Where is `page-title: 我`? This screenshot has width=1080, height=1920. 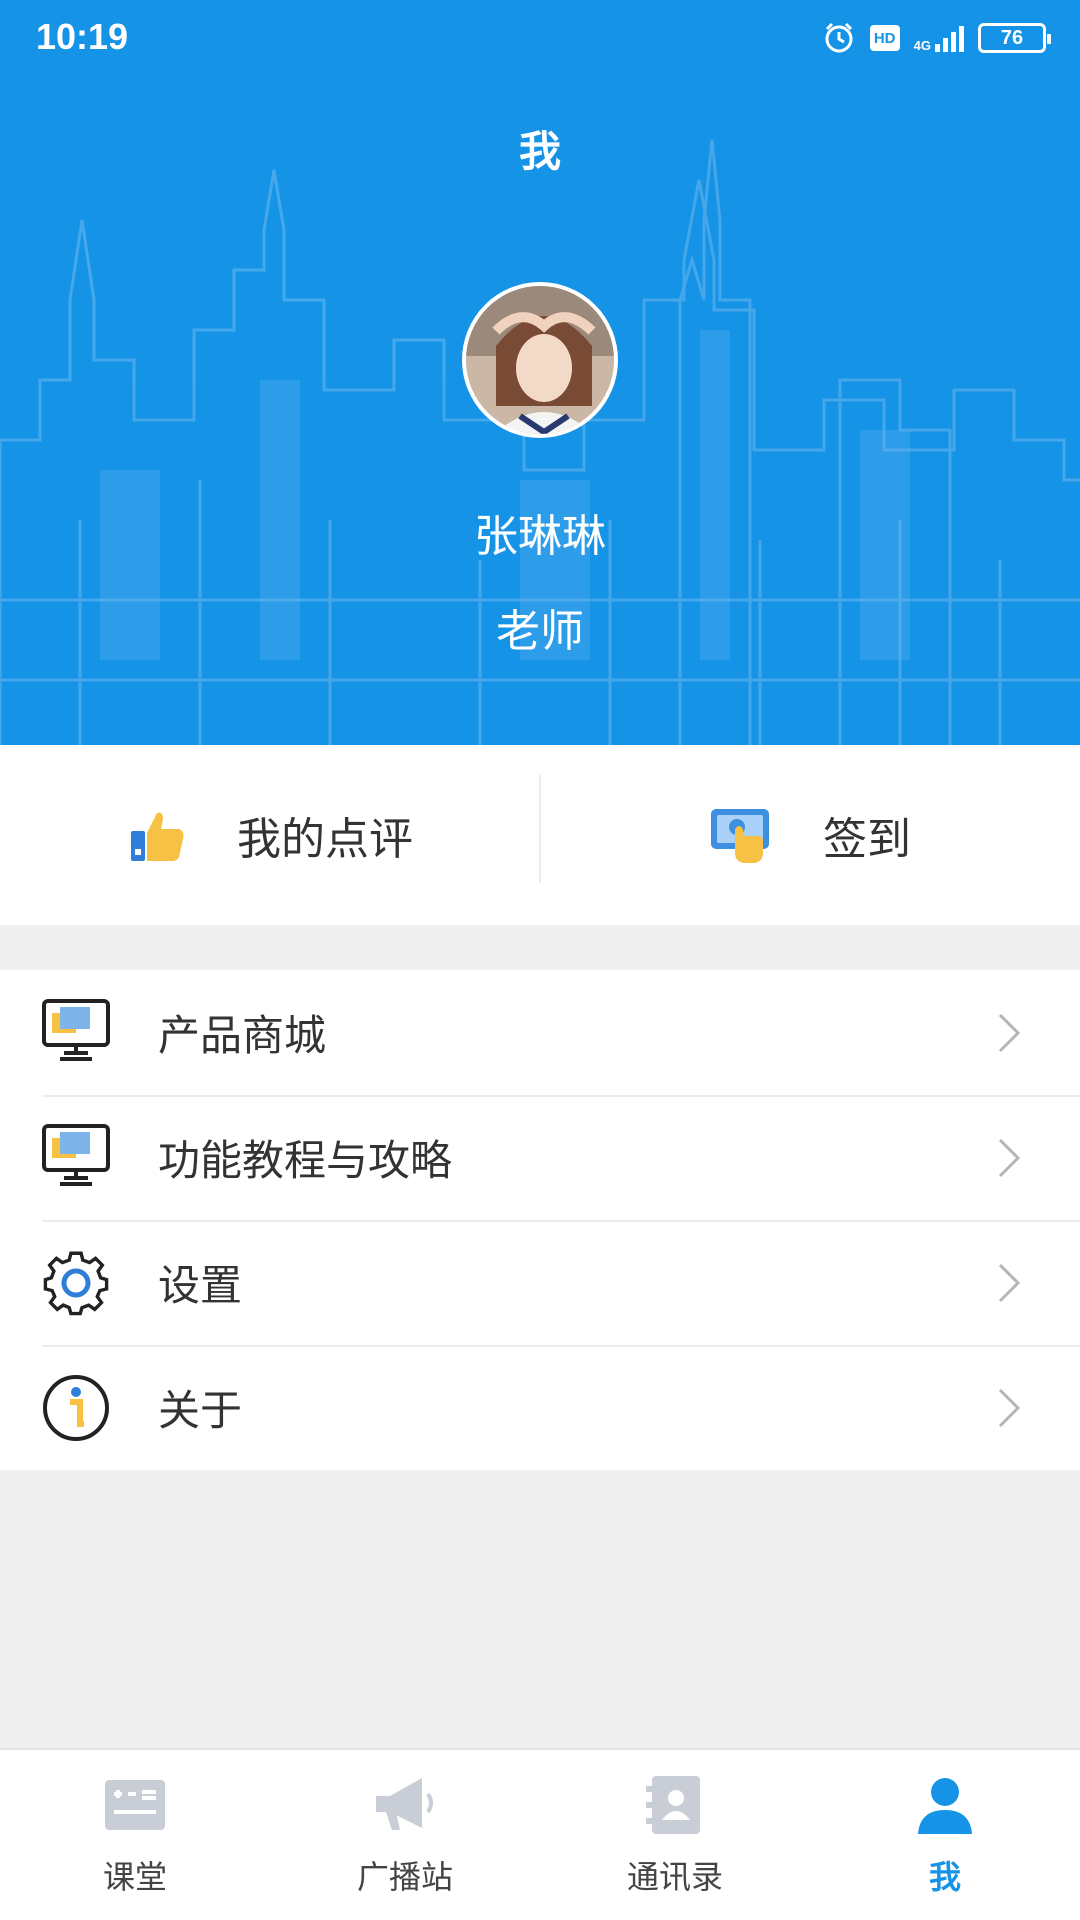 page-title: 我 is located at coordinates (539, 151).